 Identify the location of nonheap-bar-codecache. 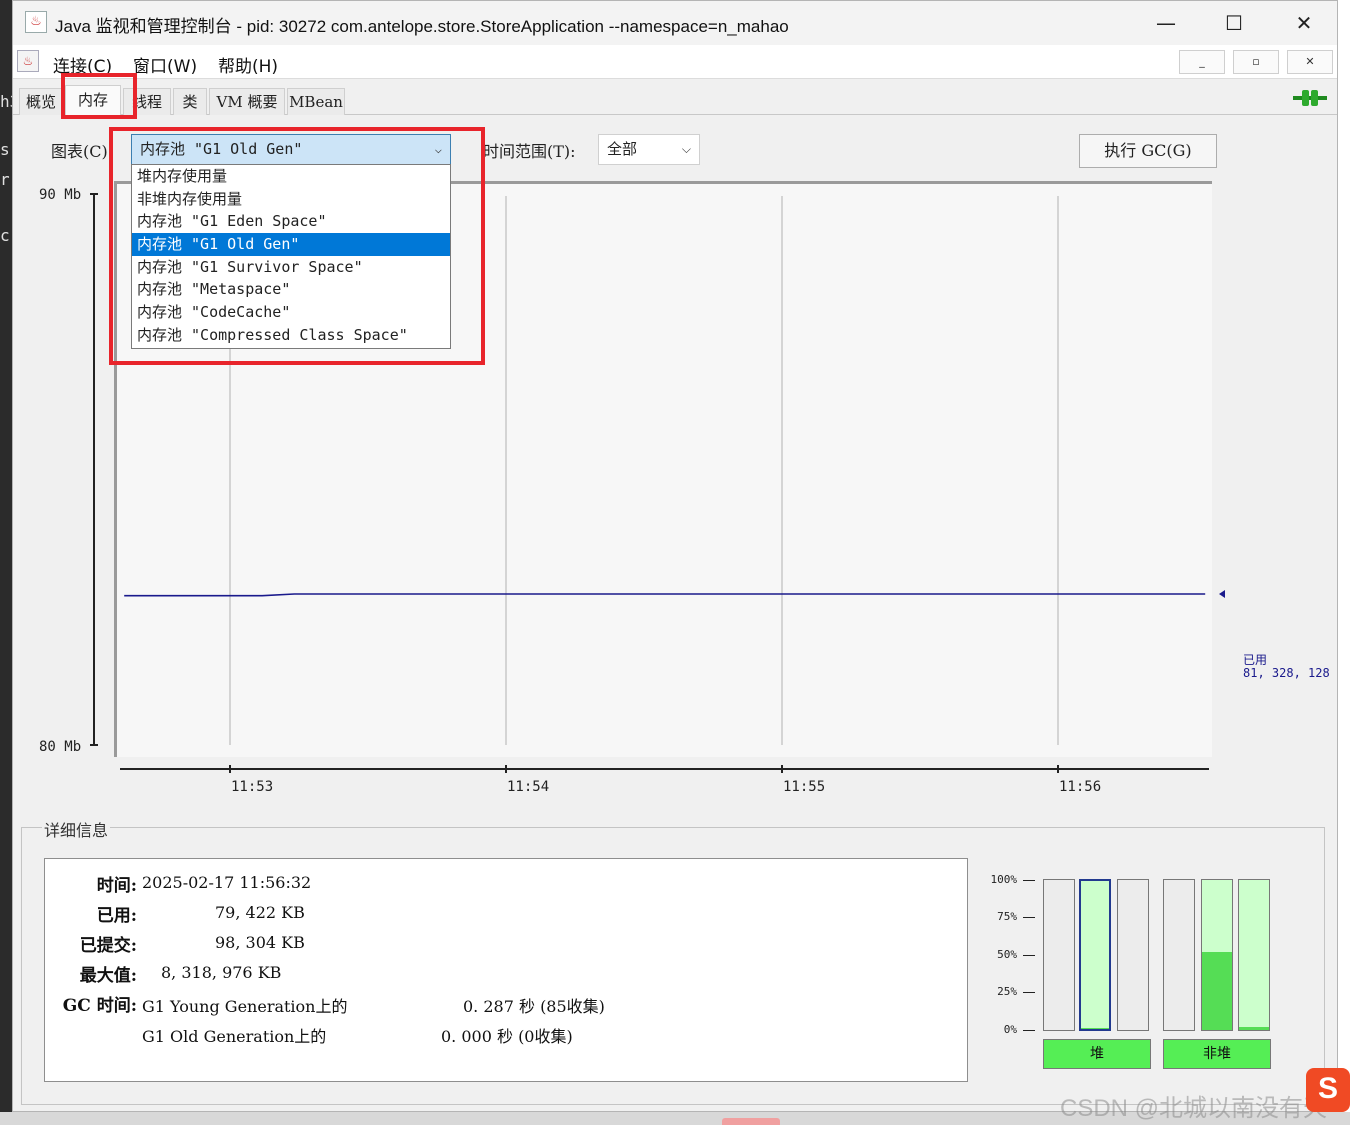
(1179, 955).